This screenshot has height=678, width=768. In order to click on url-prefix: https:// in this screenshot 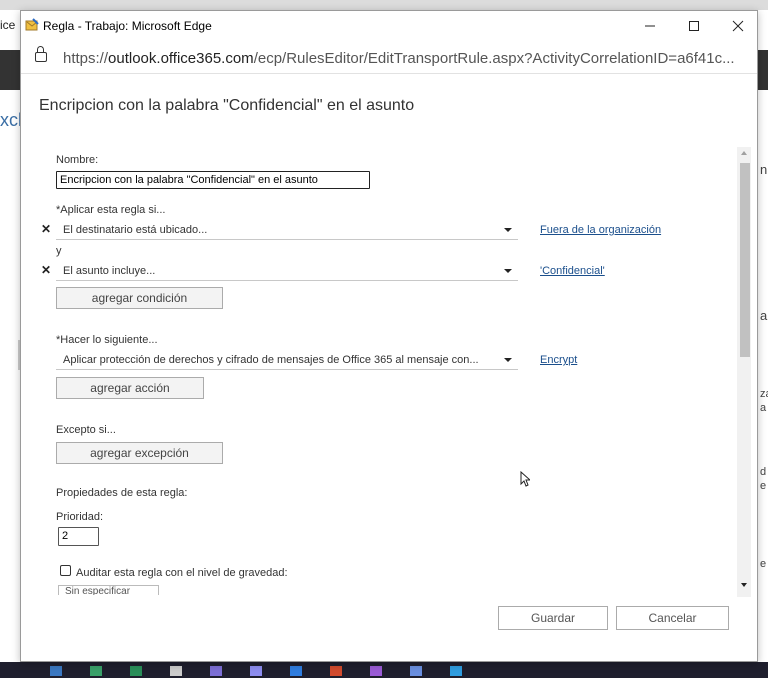, I will do `click(86, 58)`.